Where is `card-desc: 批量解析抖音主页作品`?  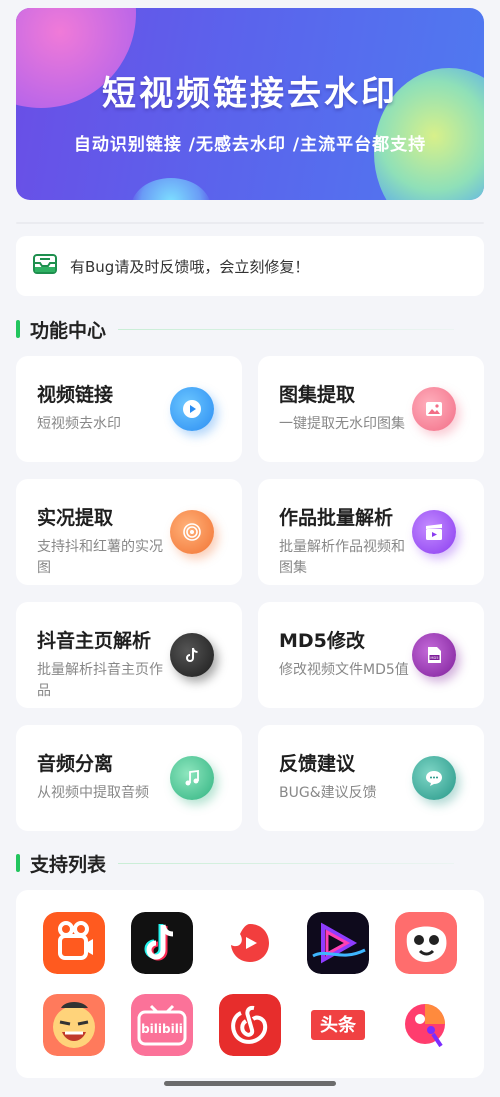
card-desc: 批量解析抖音主页作品 is located at coordinates (100, 680).